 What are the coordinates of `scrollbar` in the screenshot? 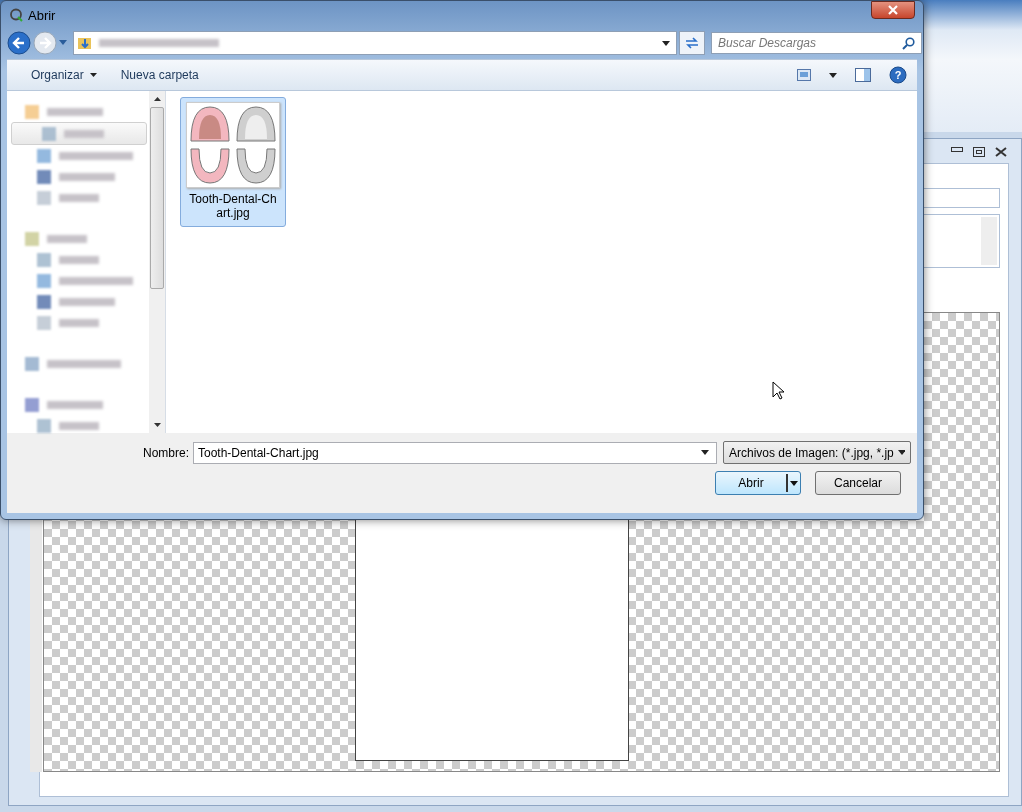 It's located at (157, 262).